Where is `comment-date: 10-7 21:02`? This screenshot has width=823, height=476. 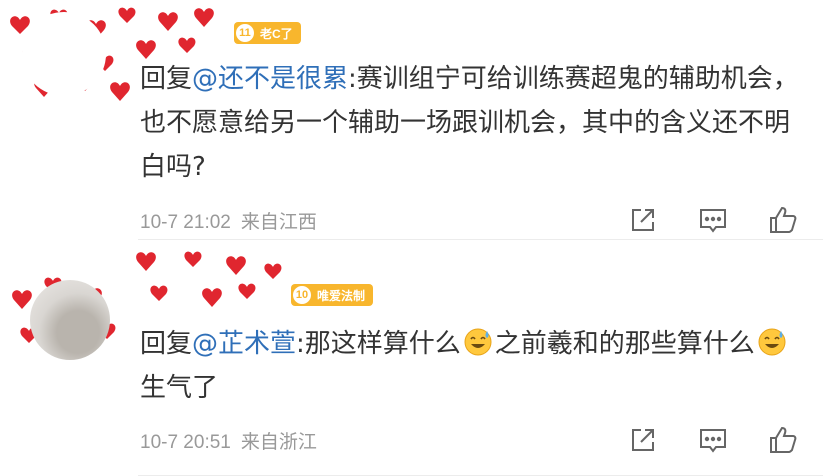
comment-date: 10-7 21:02 is located at coordinates (185, 222).